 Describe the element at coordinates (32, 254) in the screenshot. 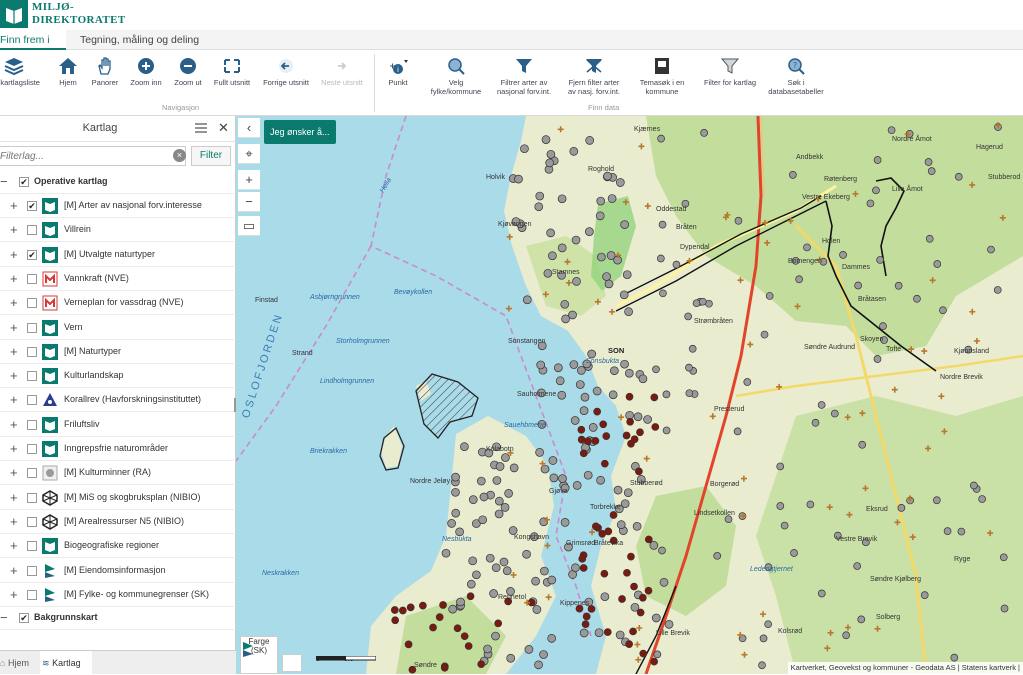

I see `layer-checkbox: ✔` at that location.